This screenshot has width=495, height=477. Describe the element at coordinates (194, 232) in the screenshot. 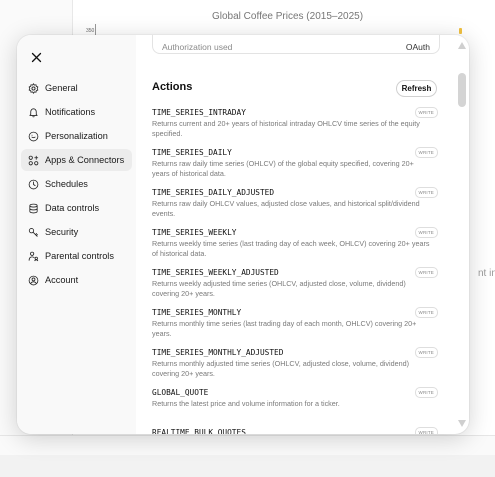

I see `action-name: TIME_SERIES_WEEKLY` at that location.